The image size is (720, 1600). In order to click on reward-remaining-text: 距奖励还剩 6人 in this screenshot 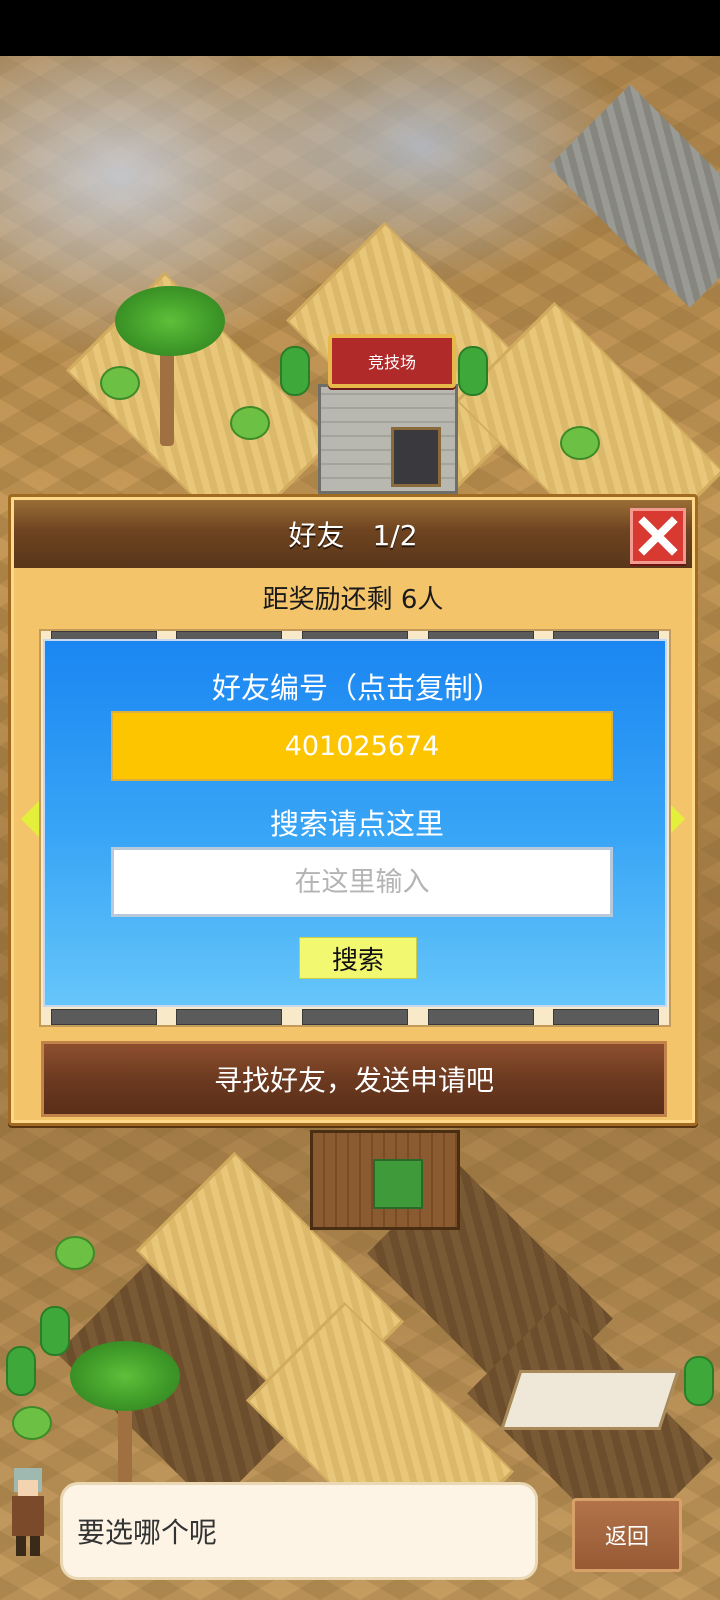, I will do `click(353, 600)`.